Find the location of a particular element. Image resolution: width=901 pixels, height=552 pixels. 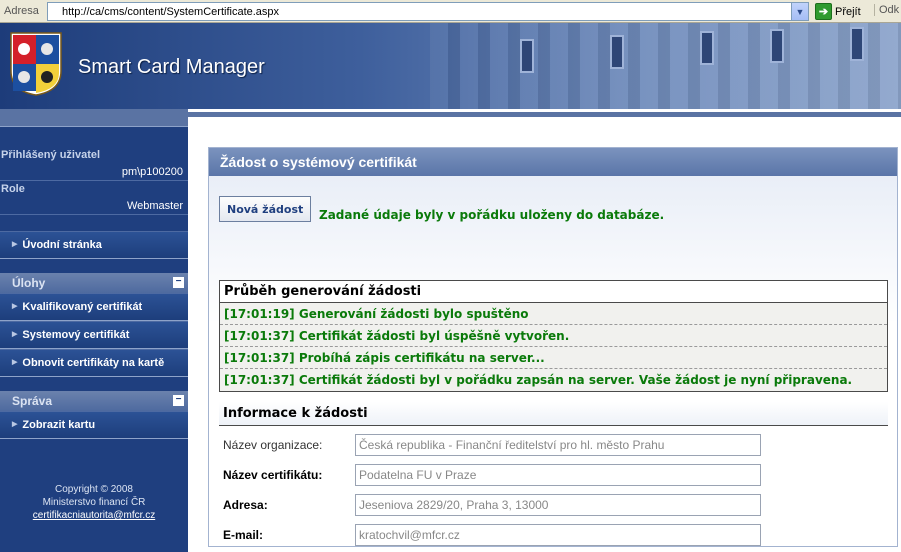

cert-name-field: Podatelna FU v Praze is located at coordinates (558, 475).